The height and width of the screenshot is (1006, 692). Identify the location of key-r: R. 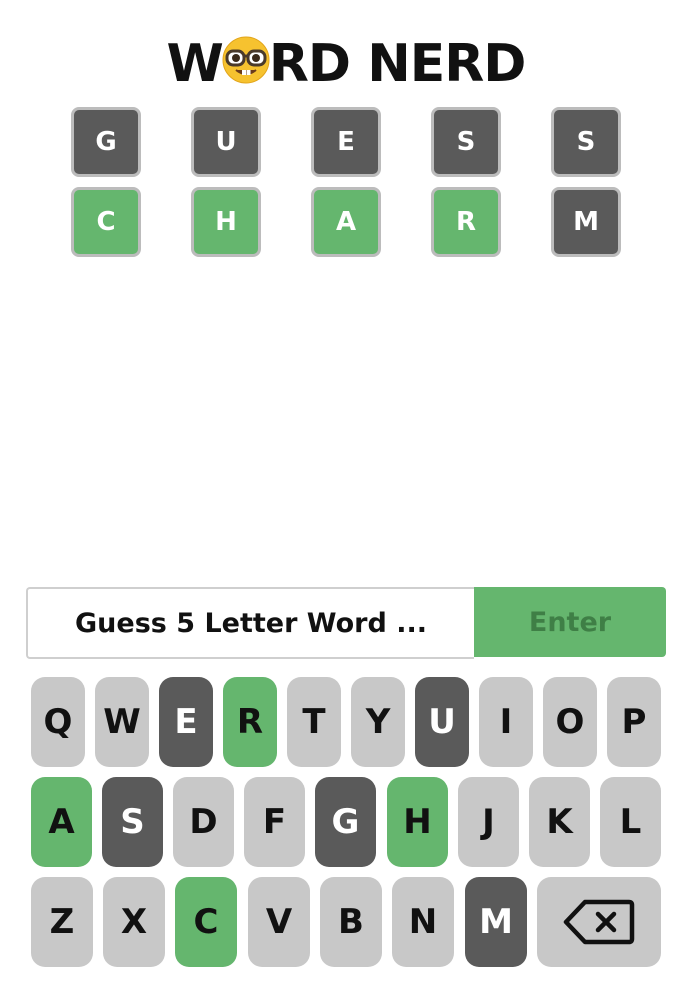
(250, 722).